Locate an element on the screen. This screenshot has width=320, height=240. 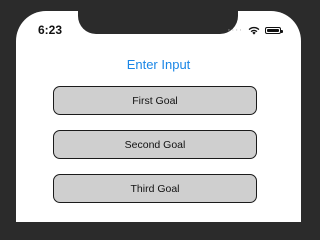
third-goal-button: Third Goal is located at coordinates (155, 188).